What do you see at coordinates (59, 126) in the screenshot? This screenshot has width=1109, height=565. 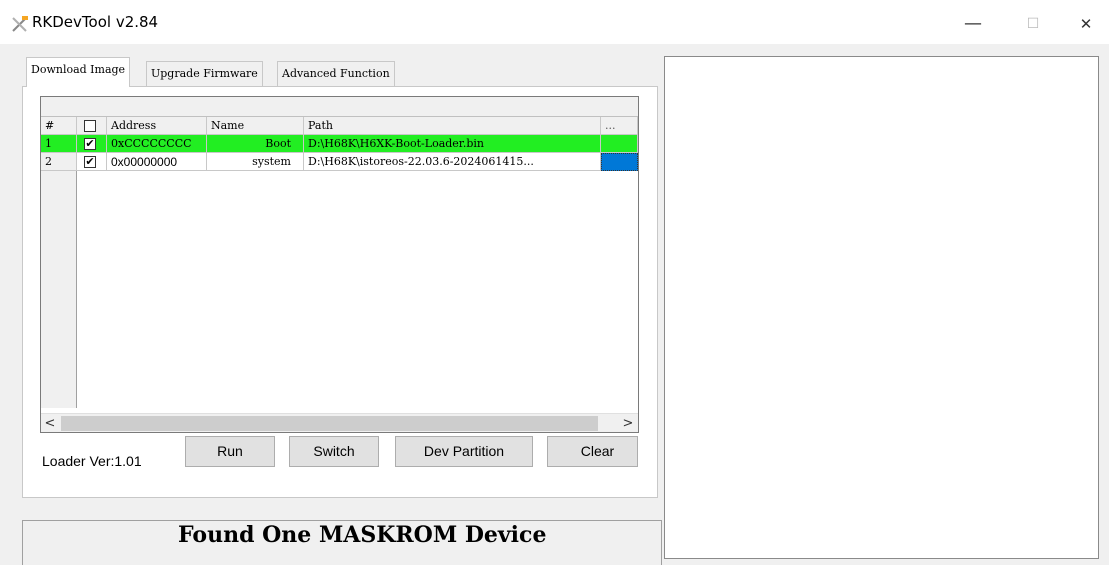 I see `column-header-number: #` at bounding box center [59, 126].